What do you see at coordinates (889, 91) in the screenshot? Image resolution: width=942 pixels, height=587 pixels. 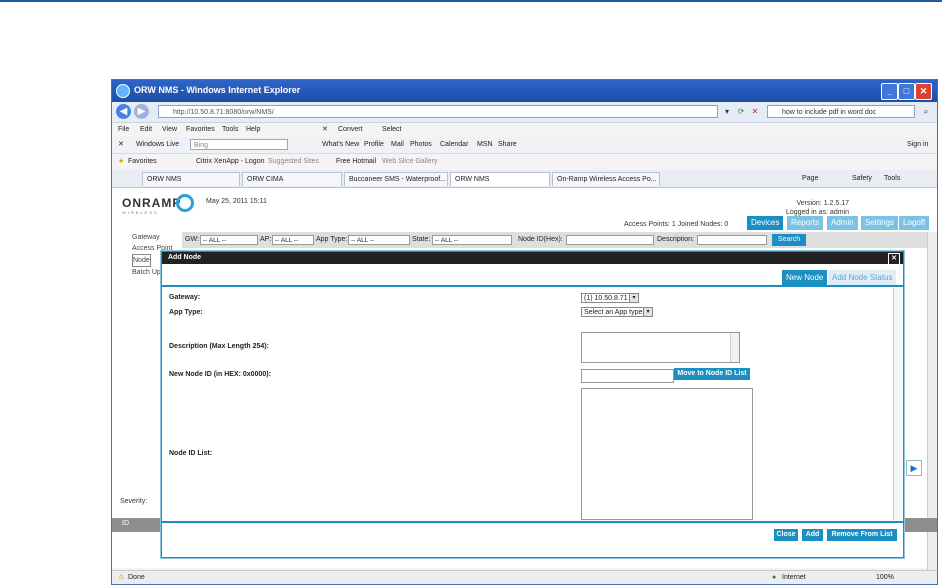 I see `minimize-icon: _` at bounding box center [889, 91].